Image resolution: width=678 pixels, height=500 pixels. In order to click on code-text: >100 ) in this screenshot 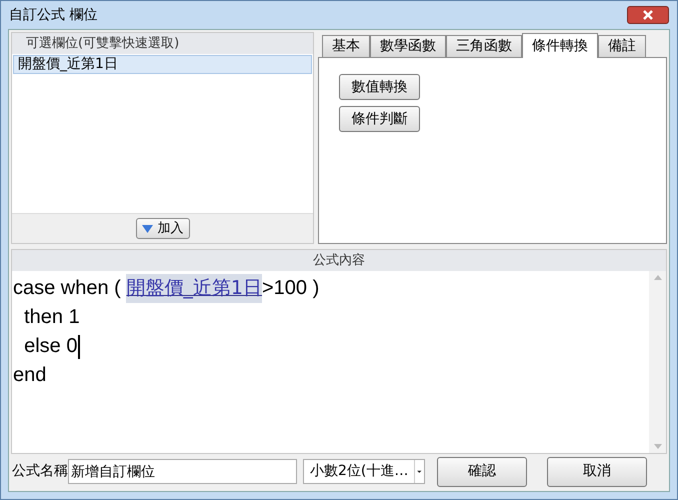, I will do `click(291, 288)`.